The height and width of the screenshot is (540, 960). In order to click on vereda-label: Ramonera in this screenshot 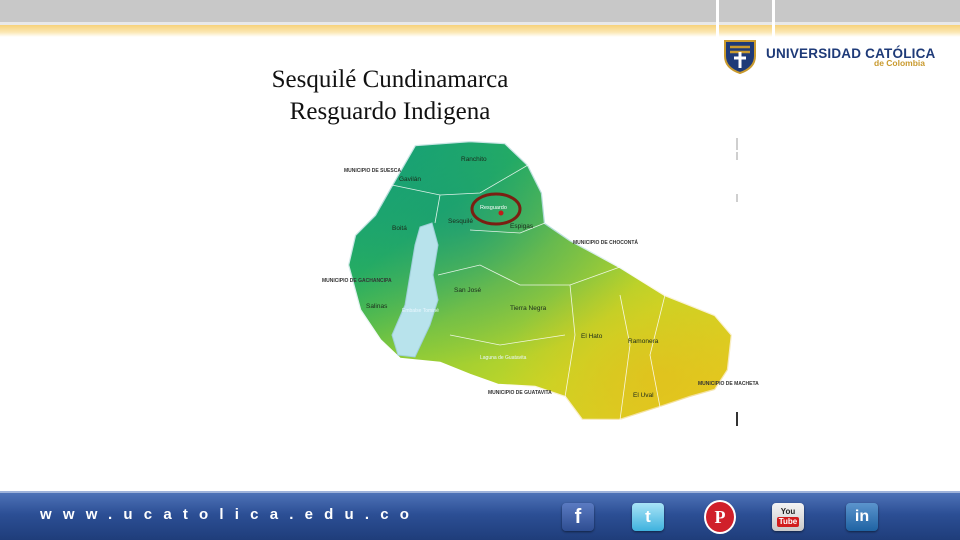, I will do `click(643, 341)`.